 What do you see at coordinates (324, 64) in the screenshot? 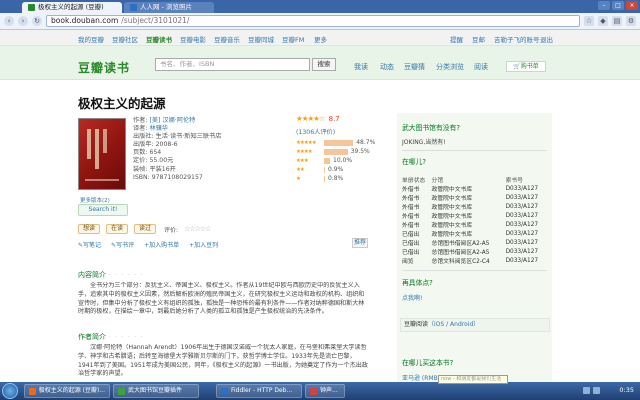
I see `search-button: 搜索` at bounding box center [324, 64].